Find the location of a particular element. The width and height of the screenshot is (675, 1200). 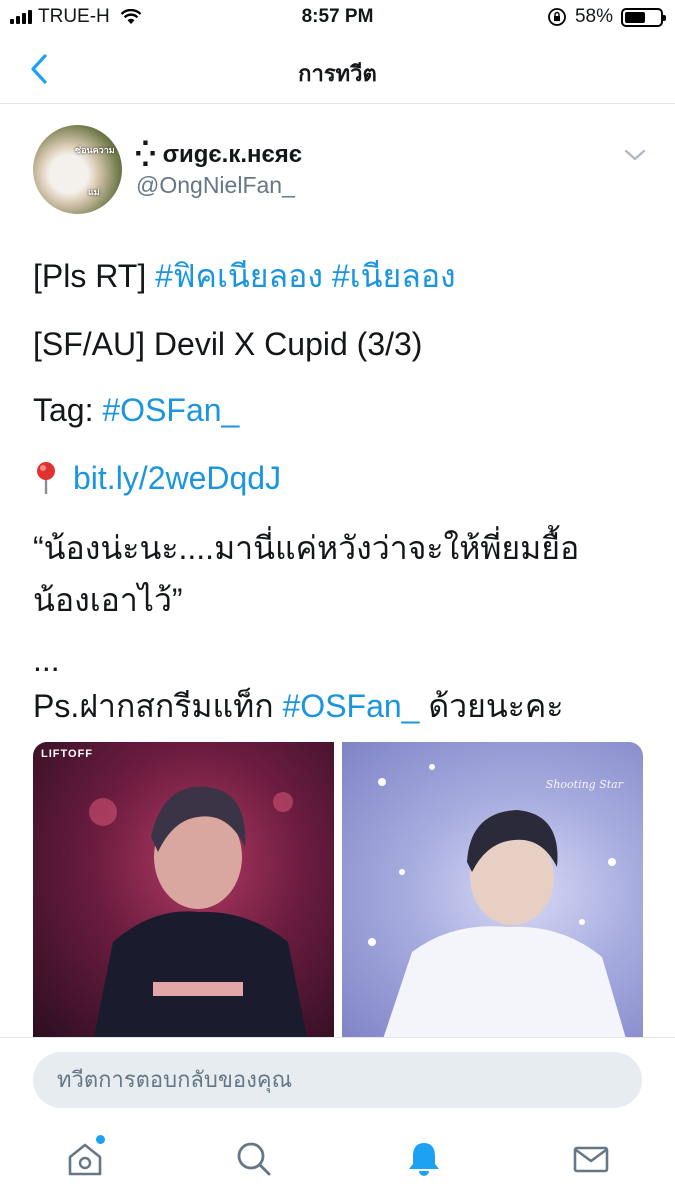

notification-dot is located at coordinates (100, 1139).